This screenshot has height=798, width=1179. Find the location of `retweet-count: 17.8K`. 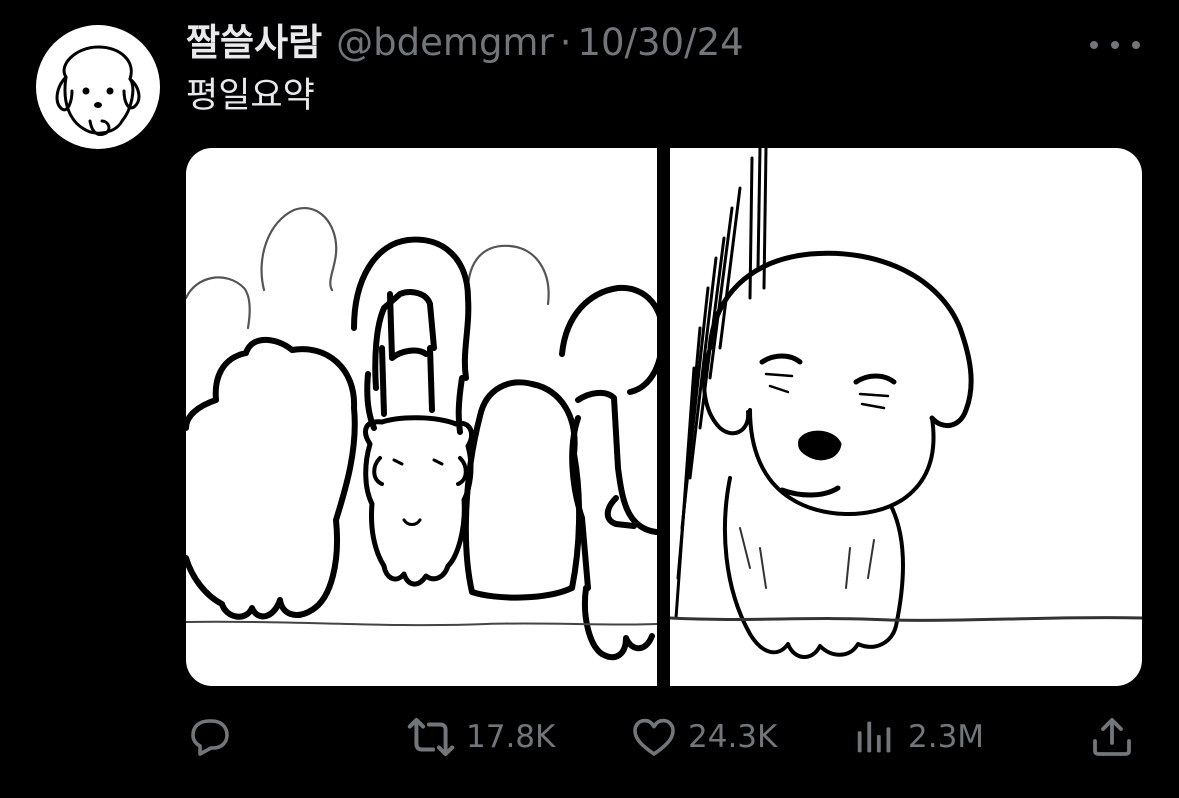

retweet-count: 17.8K is located at coordinates (511, 737).